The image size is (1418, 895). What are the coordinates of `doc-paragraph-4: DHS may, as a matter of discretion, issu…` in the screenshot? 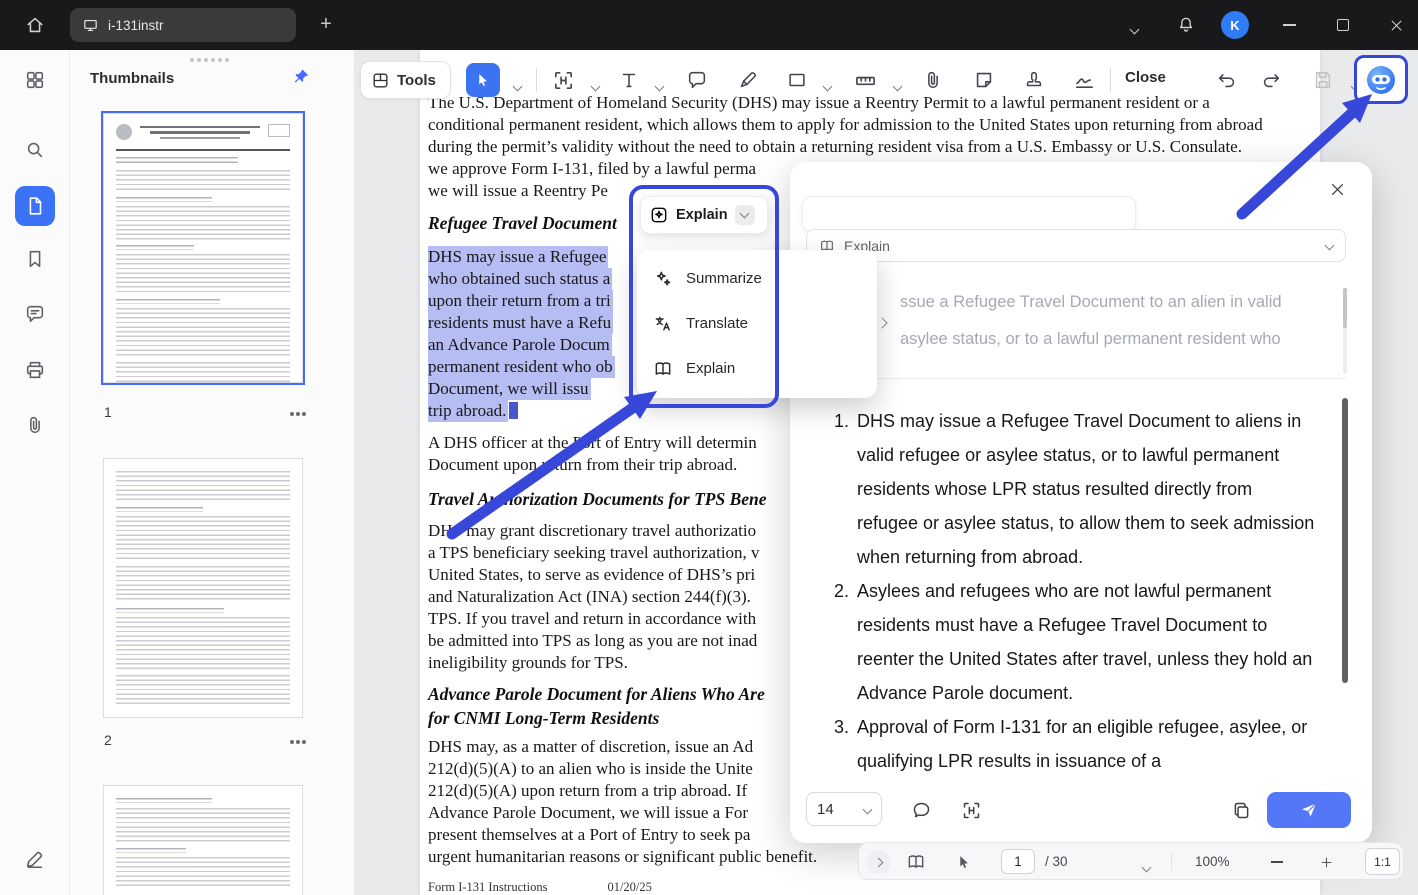 It's located at (623, 801).